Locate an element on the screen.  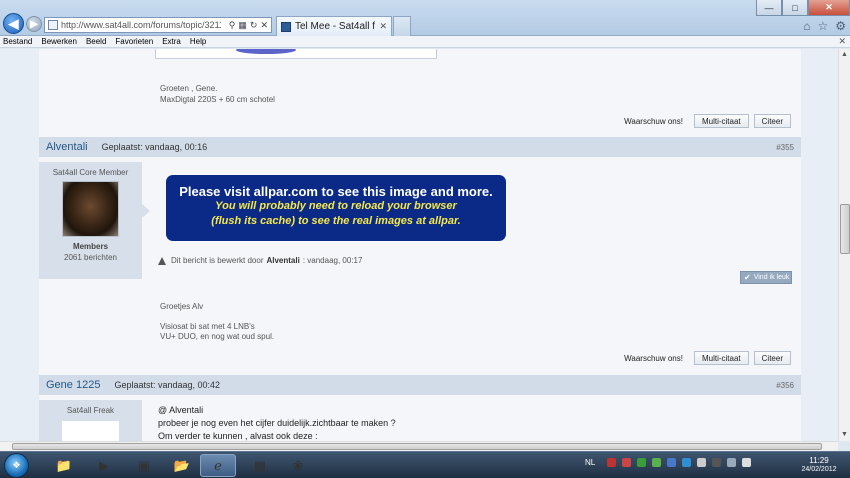
gear-icon: ⚙ is located at coordinates (840, 26).